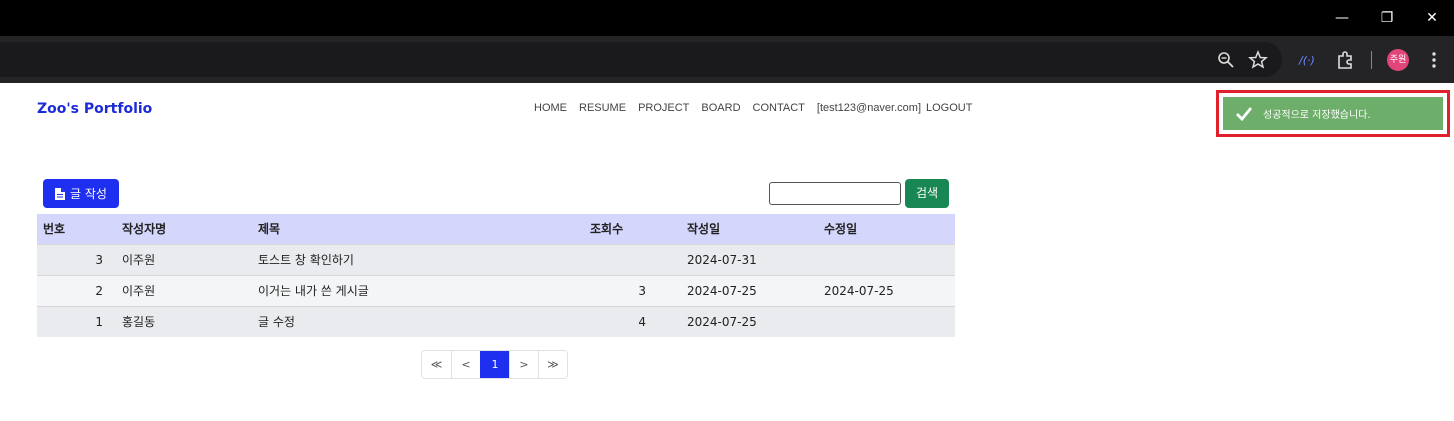  I want to click on search-button: 검색, so click(927, 193).